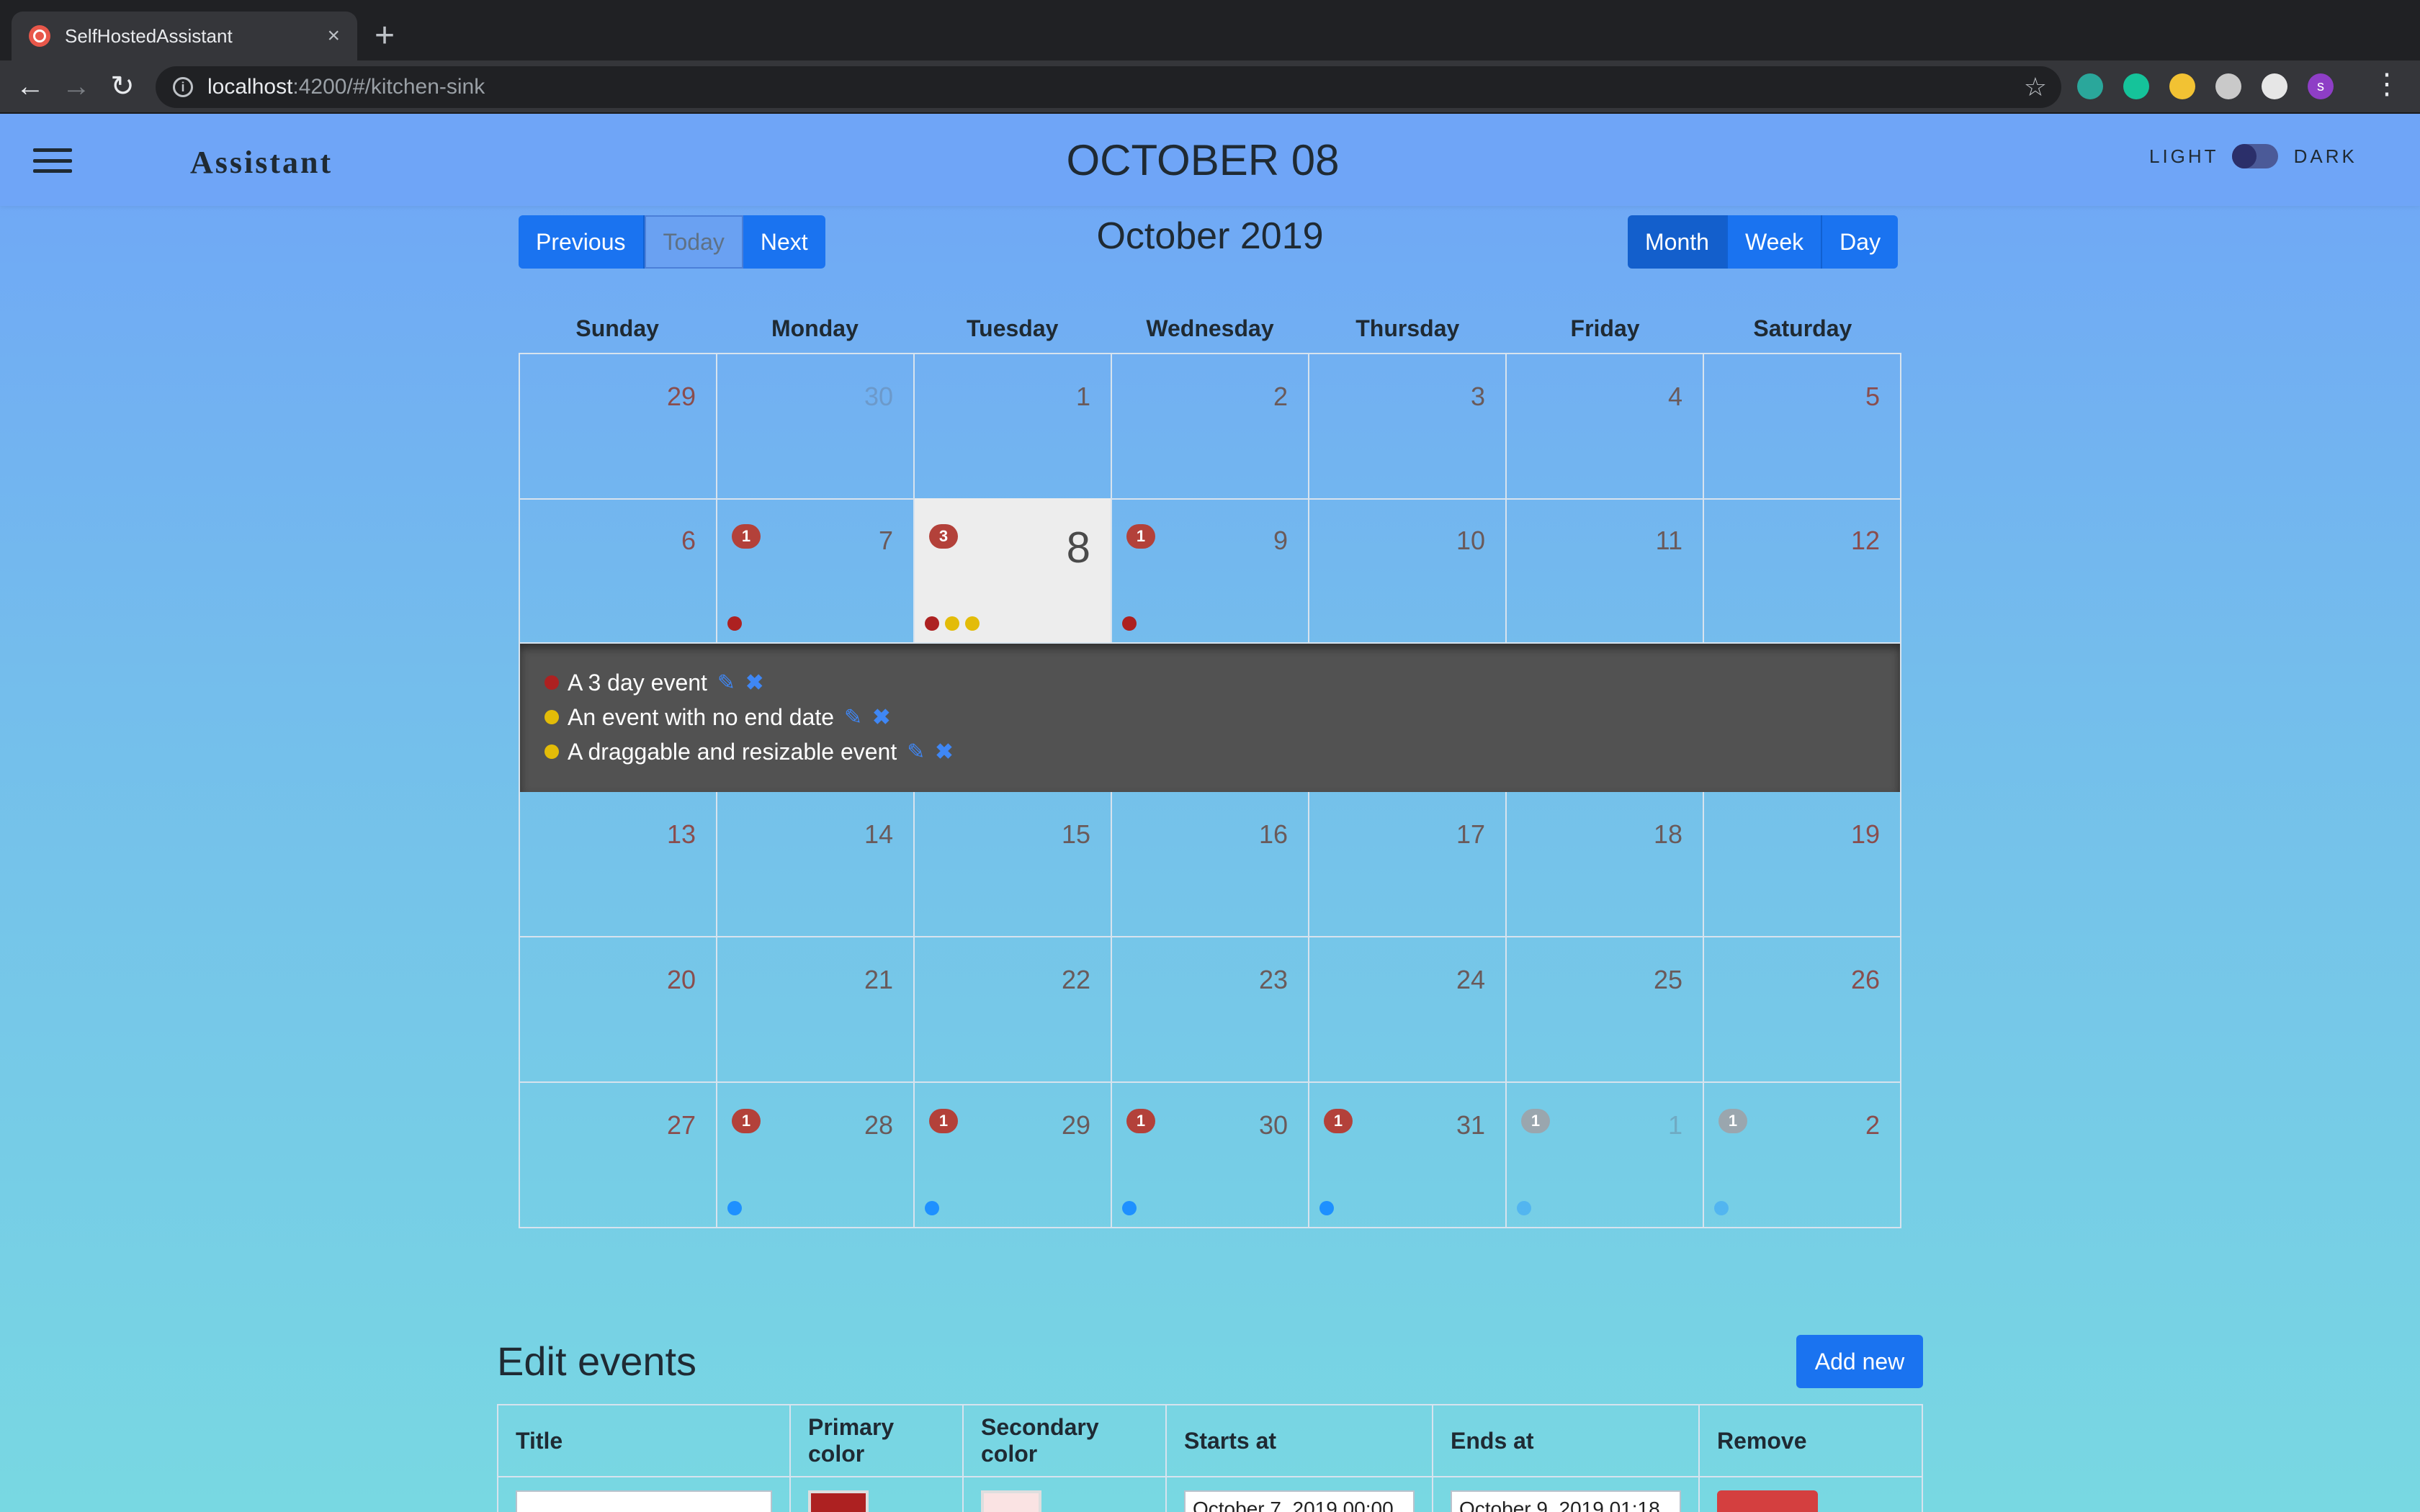 Image resolution: width=2420 pixels, height=1512 pixels. I want to click on day-cell: 26, so click(1802, 1010).